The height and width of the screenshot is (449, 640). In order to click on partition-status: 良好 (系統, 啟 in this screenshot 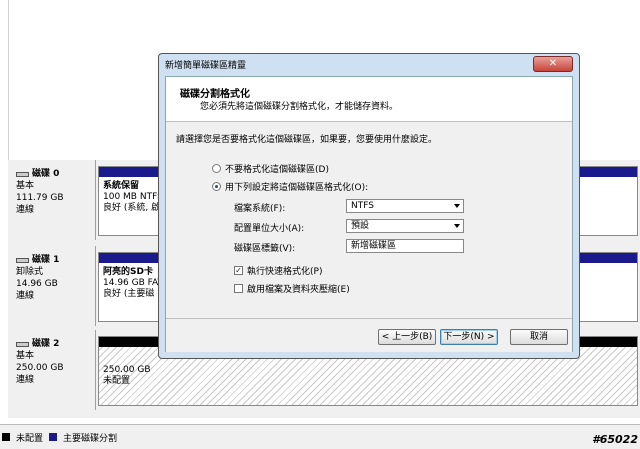, I will do `click(132, 208)`.